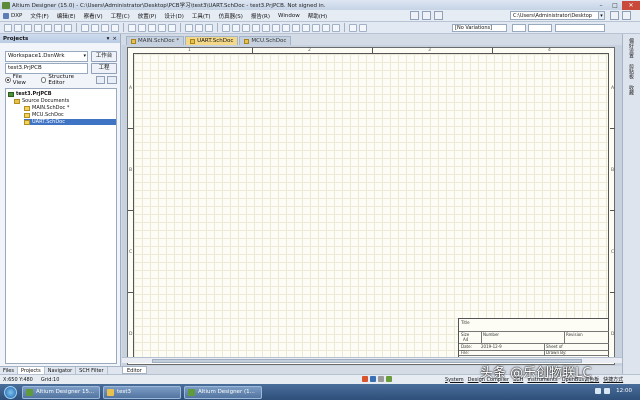 Image resolution: width=640 pixels, height=400 pixels. Describe the element at coordinates (152, 27) in the screenshot. I see `select-icon` at that location.